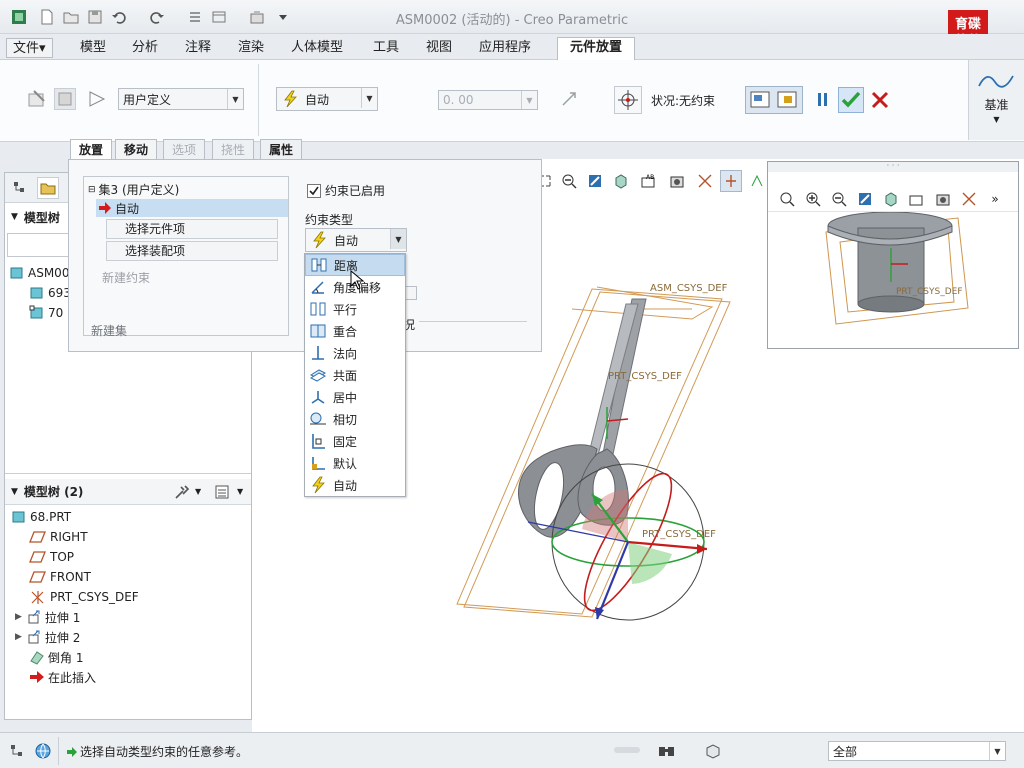 Image resolution: width=1024 pixels, height=768 pixels. What do you see at coordinates (20, 188) in the screenshot?
I see `model-tree-tab-icon` at bounding box center [20, 188].